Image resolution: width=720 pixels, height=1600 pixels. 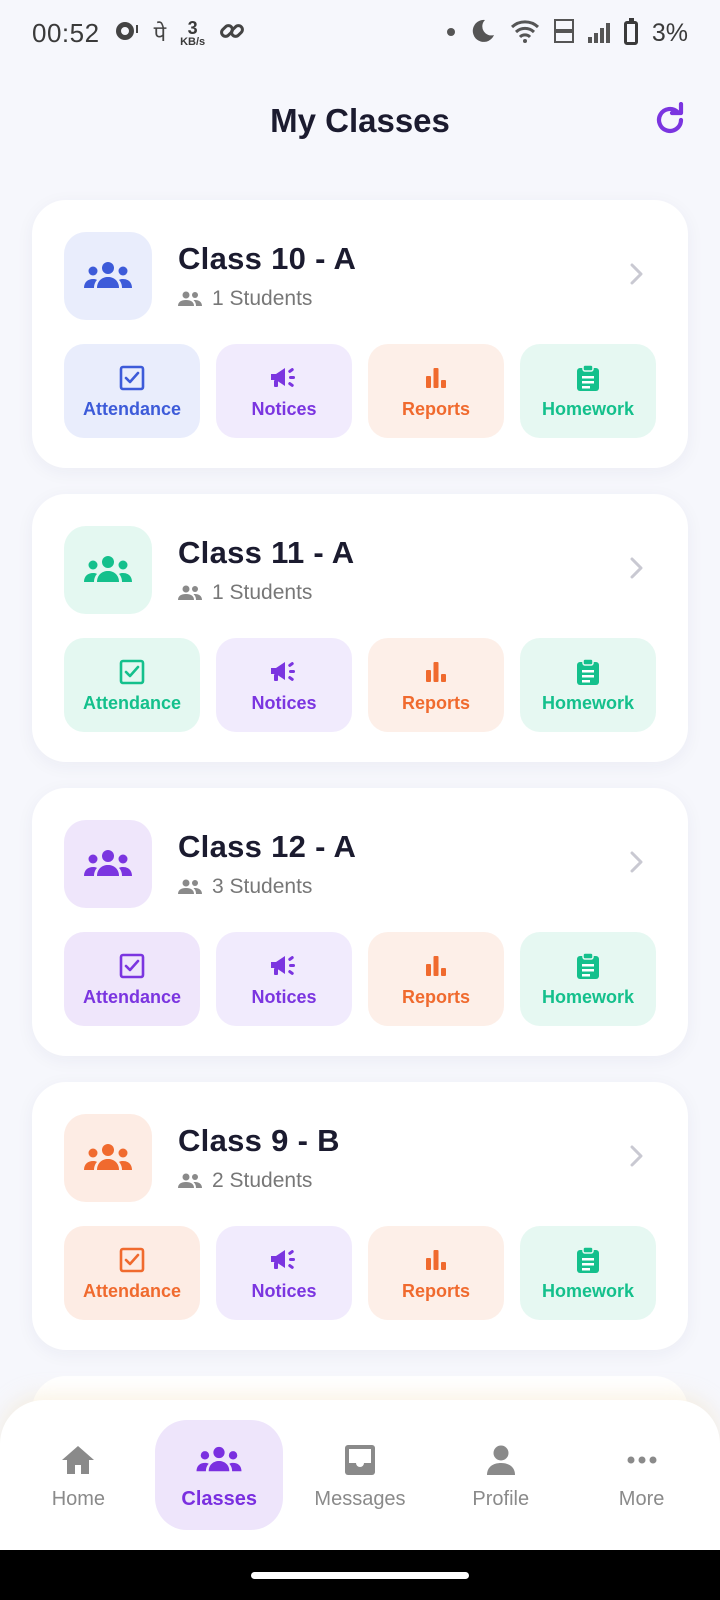 What do you see at coordinates (78, 1460) in the screenshot?
I see `home-icon` at bounding box center [78, 1460].